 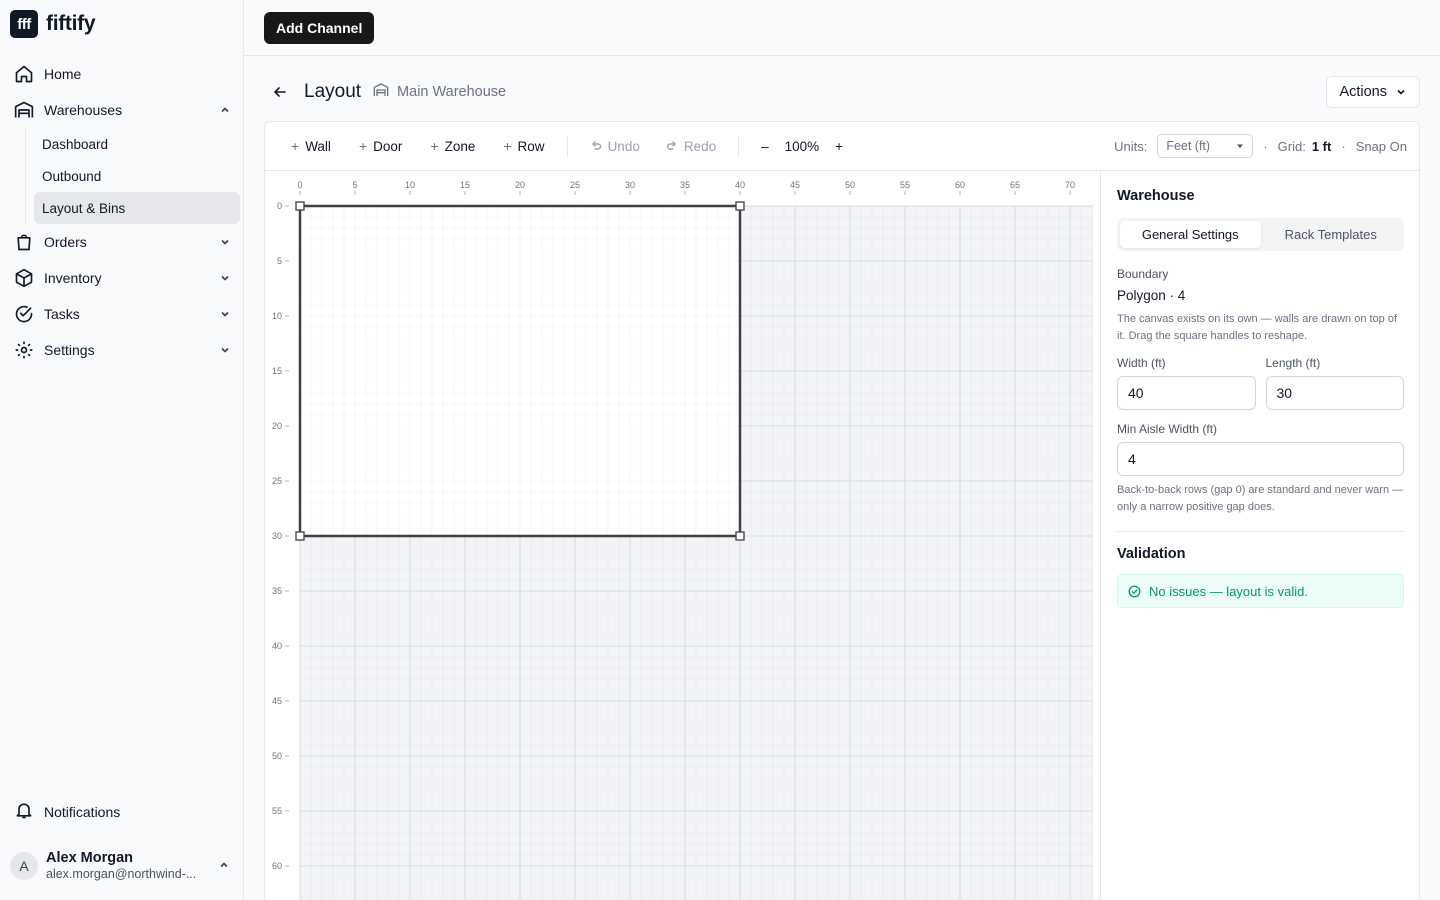 What do you see at coordinates (630, 185) in the screenshot?
I see `ruler-x-label: 30` at bounding box center [630, 185].